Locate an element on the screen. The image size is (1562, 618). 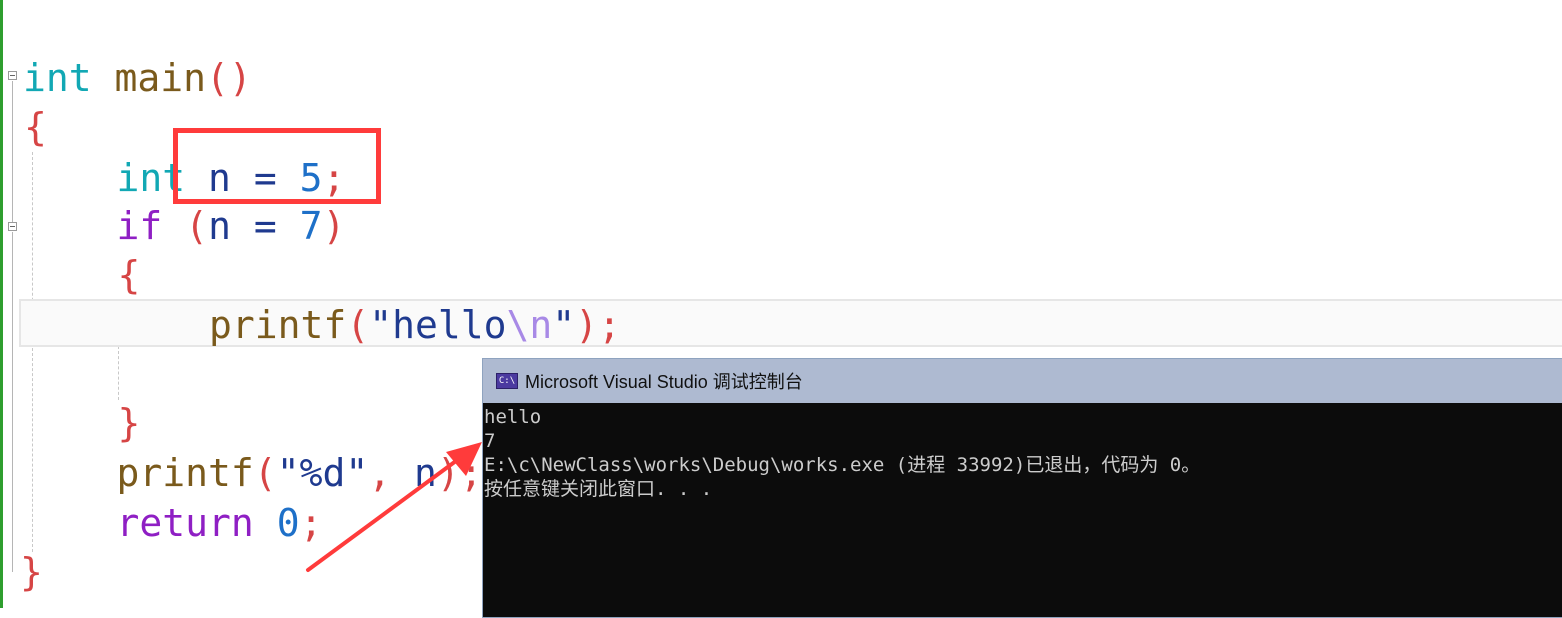
code-line: printf("hello\n"); is located at coordinates (323, 325).